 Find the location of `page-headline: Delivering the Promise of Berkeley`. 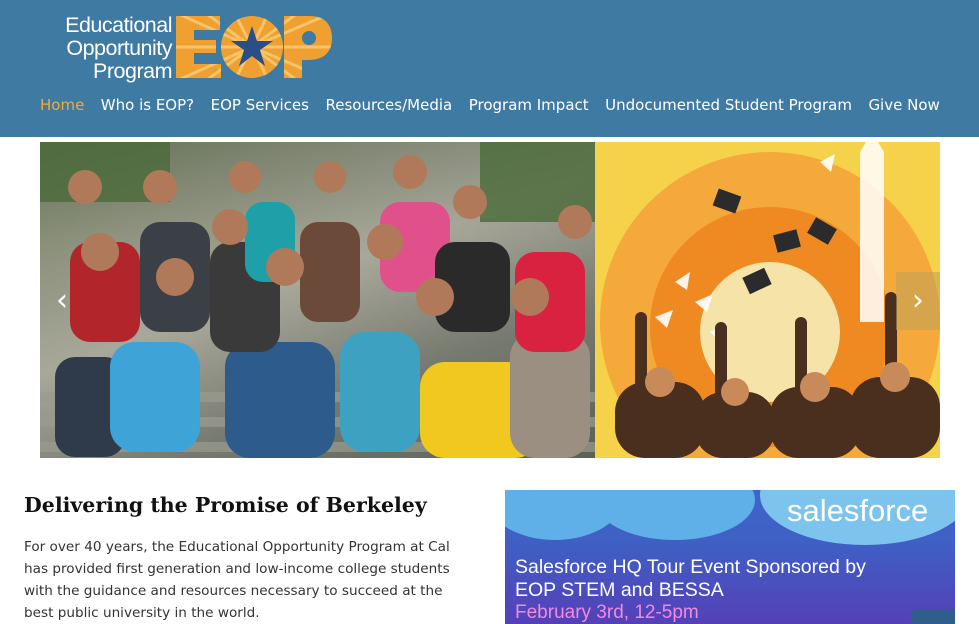

page-headline: Delivering the Promise of Berkeley is located at coordinates (225, 505).